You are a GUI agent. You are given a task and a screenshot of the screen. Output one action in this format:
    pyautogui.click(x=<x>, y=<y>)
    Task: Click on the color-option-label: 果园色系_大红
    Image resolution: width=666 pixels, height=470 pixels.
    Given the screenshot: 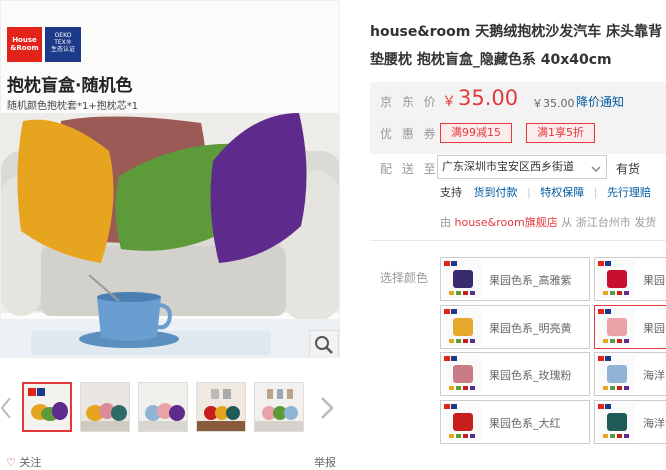 What is the action you would take?
    pyautogui.click(x=525, y=423)
    